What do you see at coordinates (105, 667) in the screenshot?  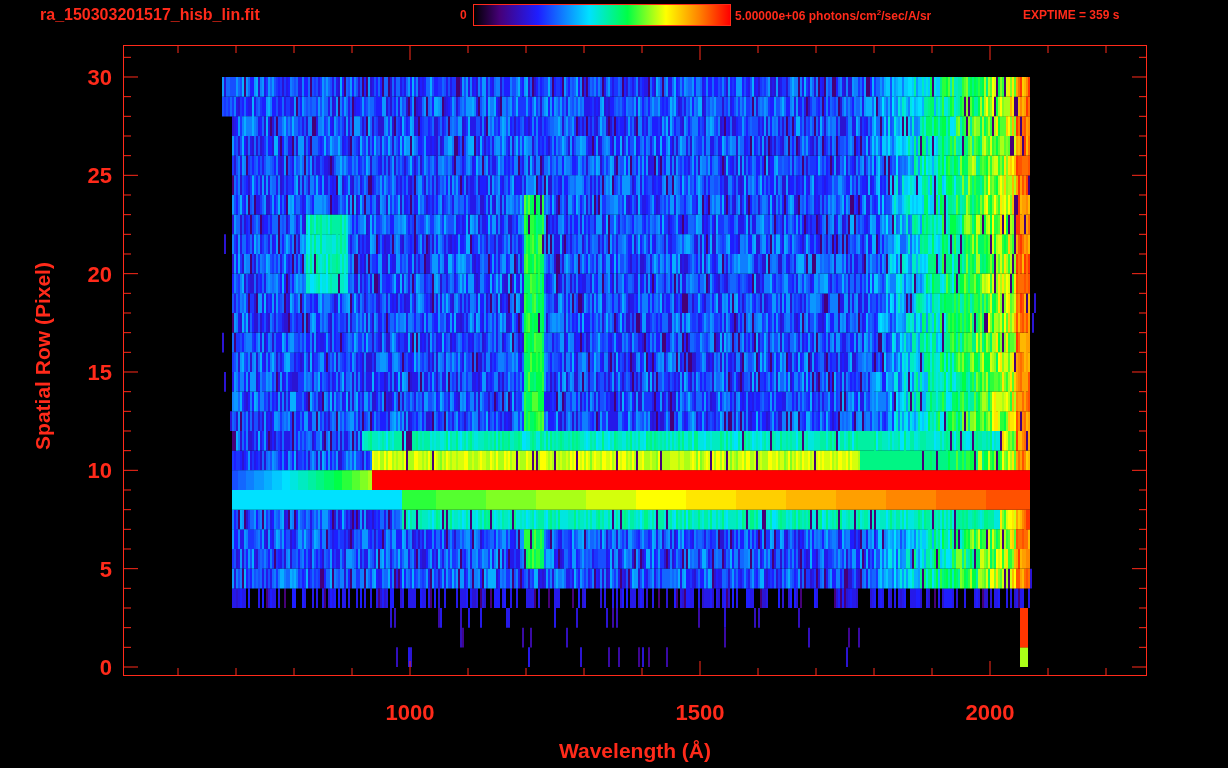 I see `y-tick-label: 0` at bounding box center [105, 667].